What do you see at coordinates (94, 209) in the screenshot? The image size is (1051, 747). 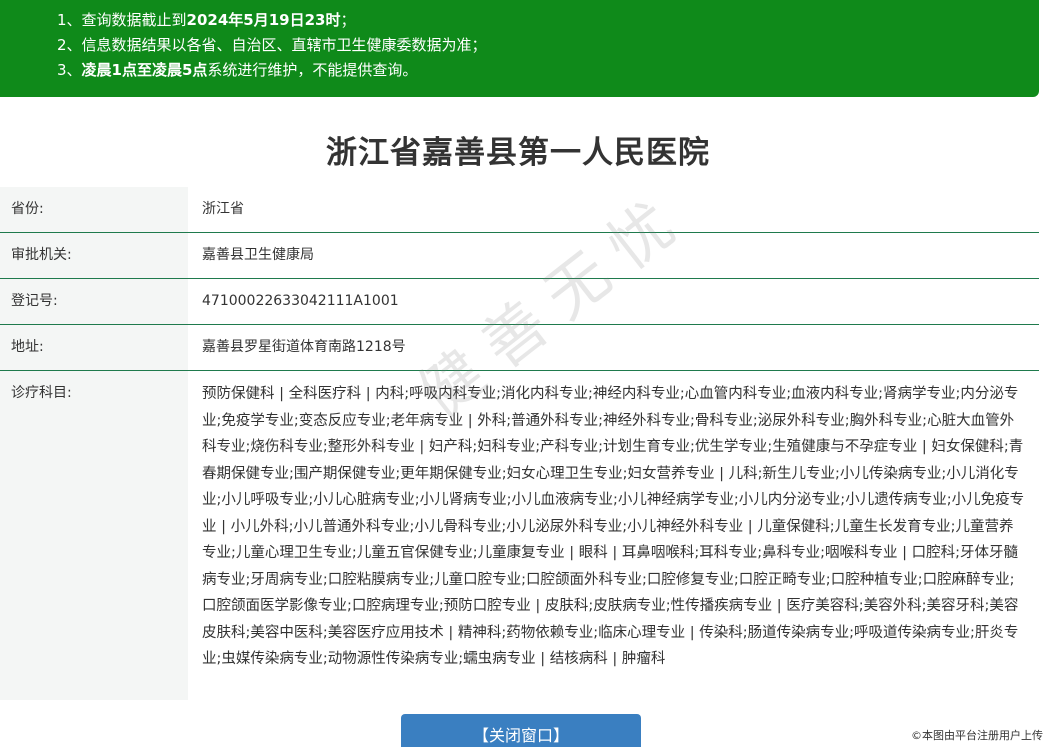 I see `province-label: 省份:` at bounding box center [94, 209].